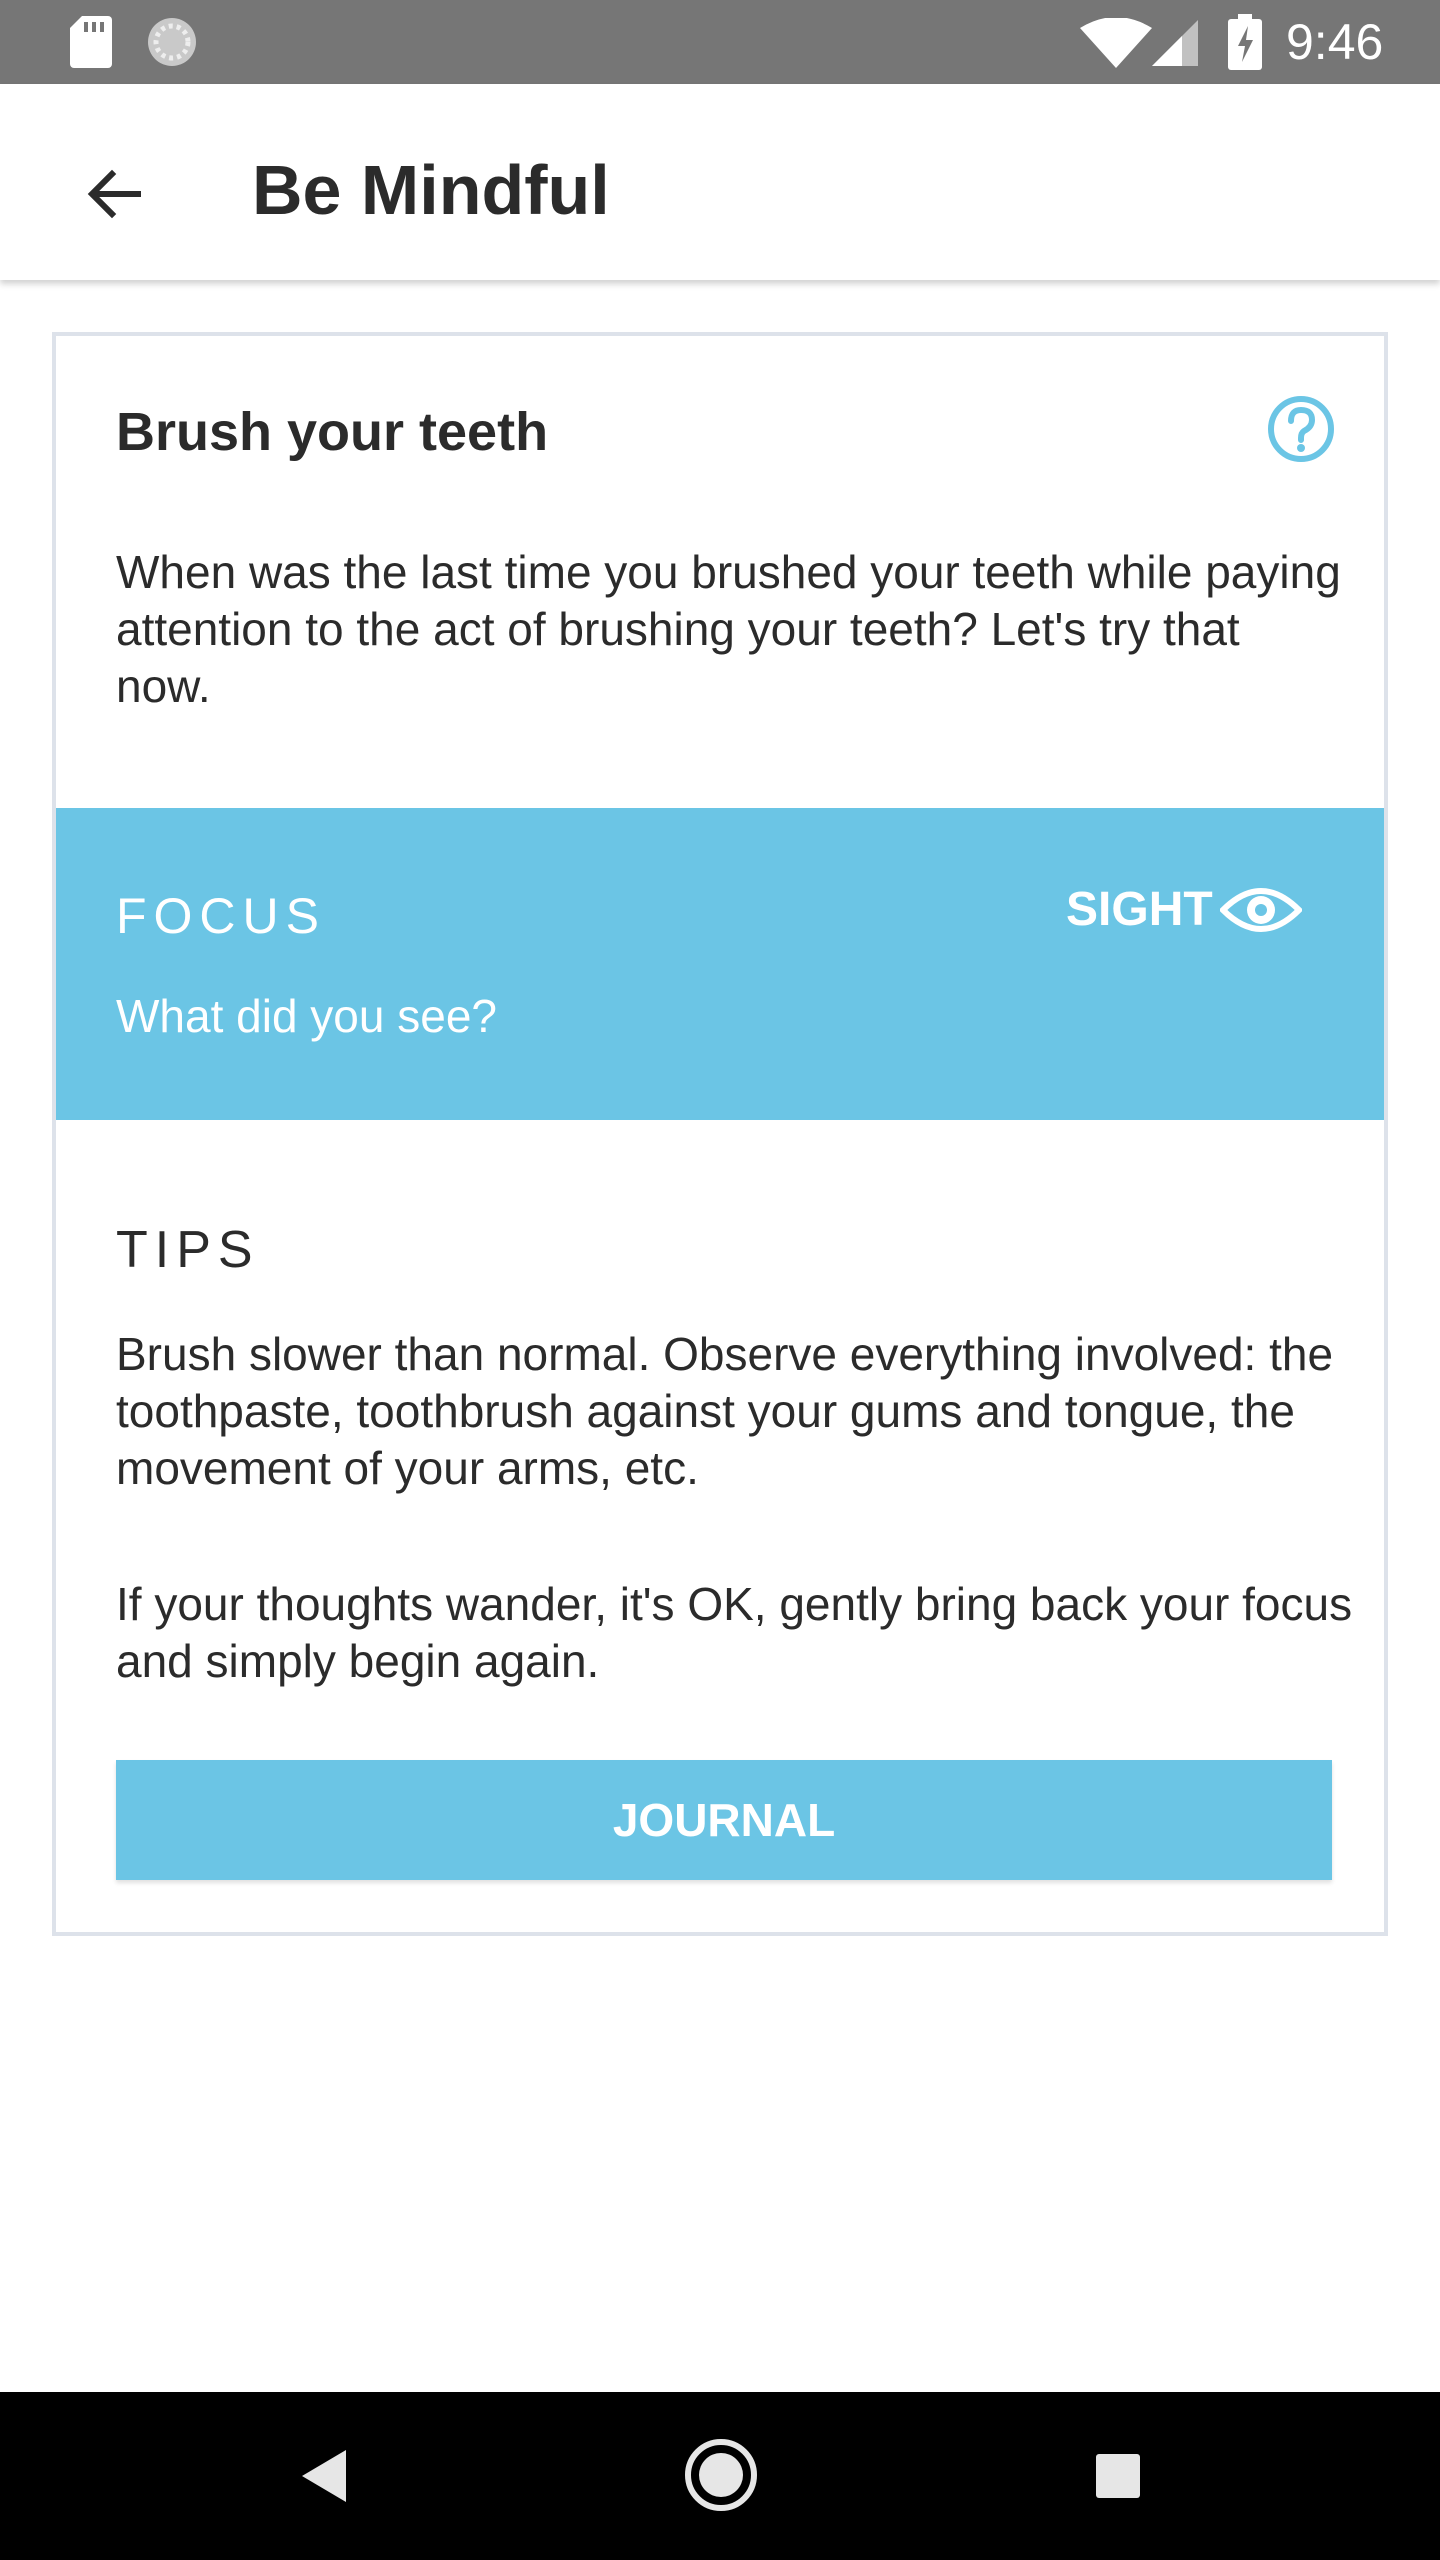 The height and width of the screenshot is (2560, 1440). What do you see at coordinates (1116, 43) in the screenshot?
I see `wifi-icon` at bounding box center [1116, 43].